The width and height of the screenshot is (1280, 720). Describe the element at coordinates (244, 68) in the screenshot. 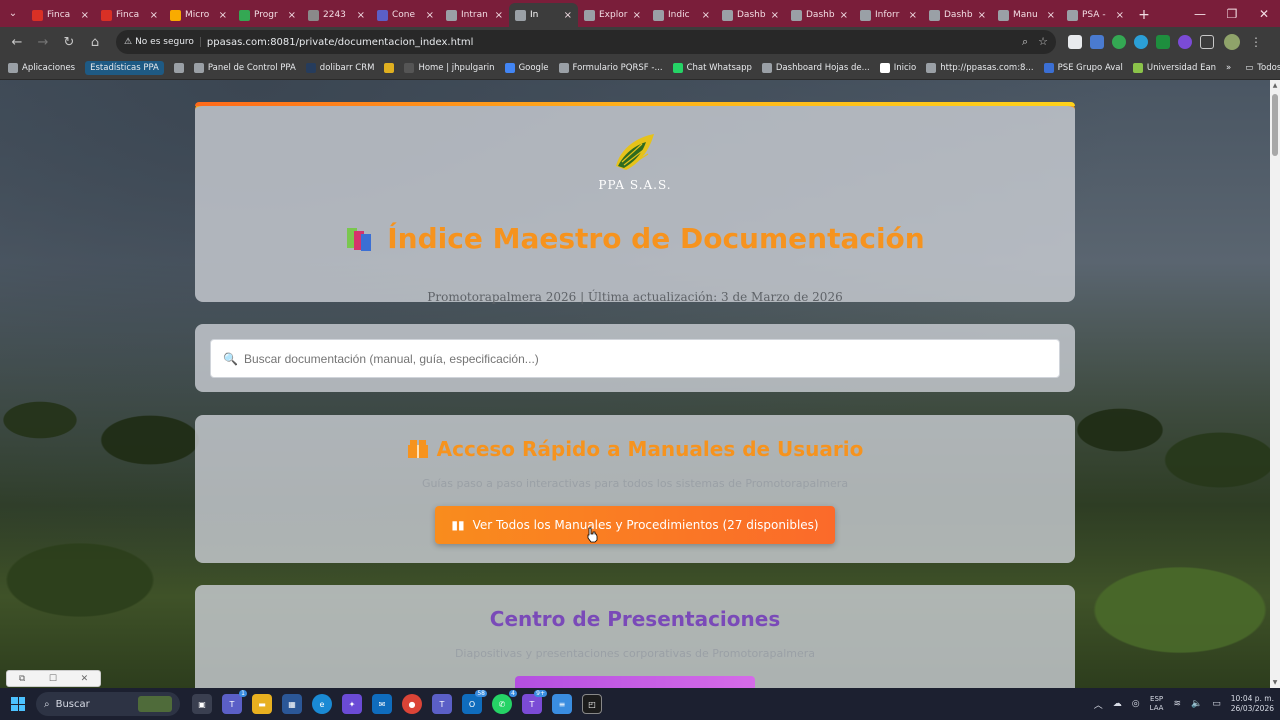

I see `bookmark-item: Panel de Control PPA` at that location.